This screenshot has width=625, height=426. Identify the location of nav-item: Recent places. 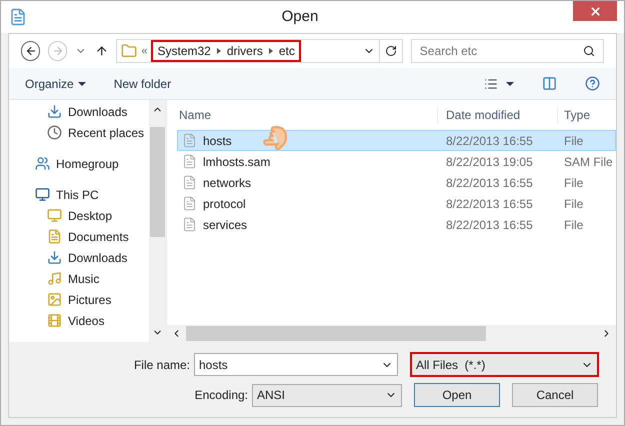
(79, 132).